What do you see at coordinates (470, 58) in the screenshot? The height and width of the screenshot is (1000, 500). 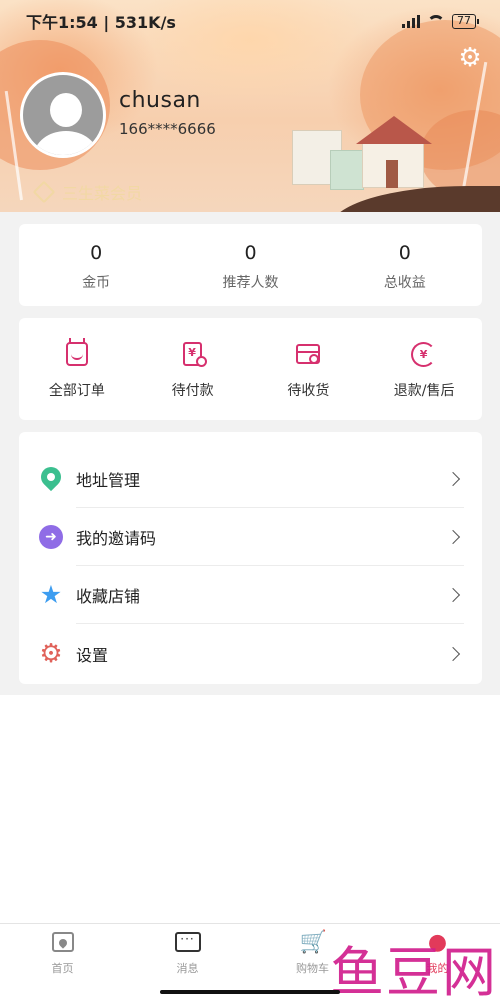 I see `settings-gear-icon: ⚙` at bounding box center [470, 58].